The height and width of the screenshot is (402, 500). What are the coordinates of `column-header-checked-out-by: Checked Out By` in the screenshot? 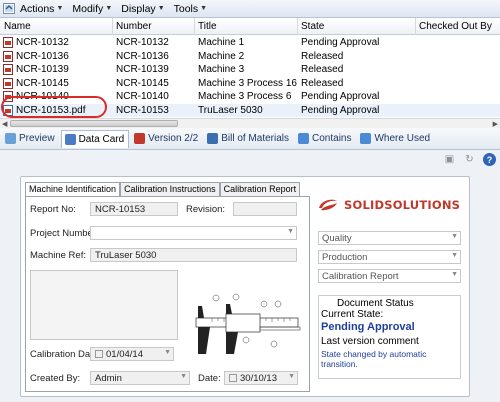 It's located at (455, 26).